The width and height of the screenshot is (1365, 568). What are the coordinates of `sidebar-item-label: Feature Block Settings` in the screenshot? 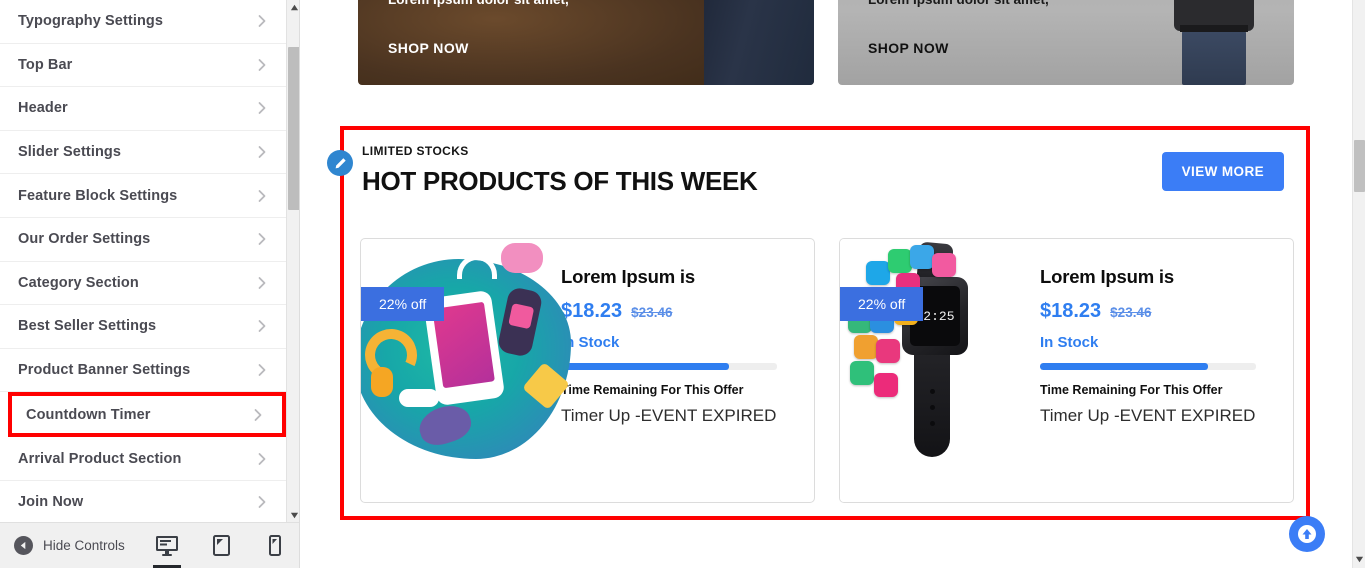 It's located at (98, 195).